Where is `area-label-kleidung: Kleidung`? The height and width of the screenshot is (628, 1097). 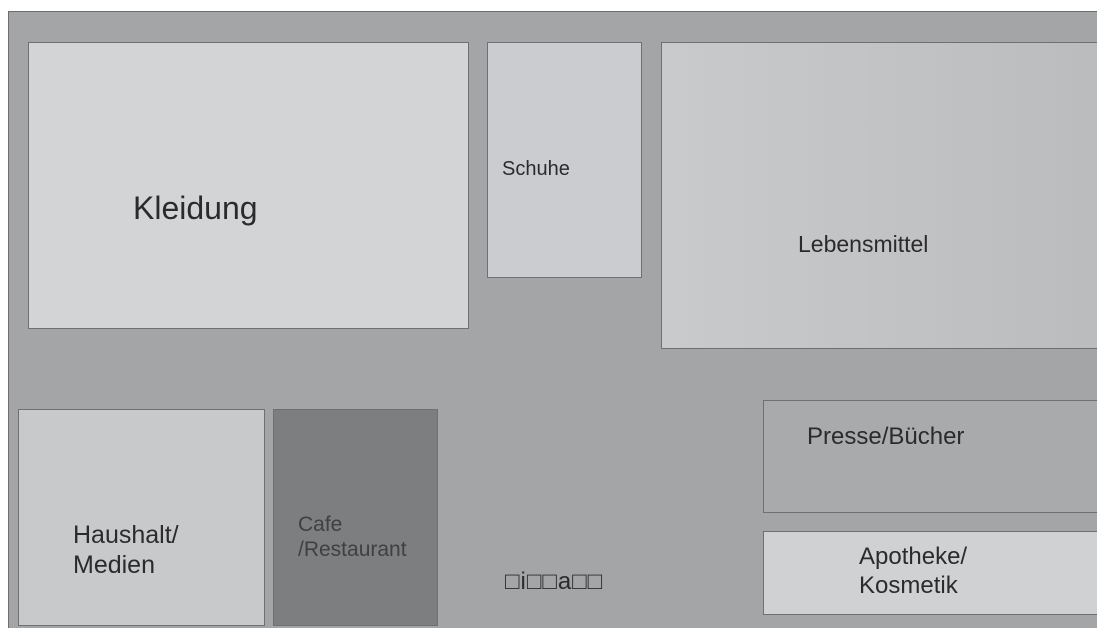 area-label-kleidung: Kleidung is located at coordinates (195, 208).